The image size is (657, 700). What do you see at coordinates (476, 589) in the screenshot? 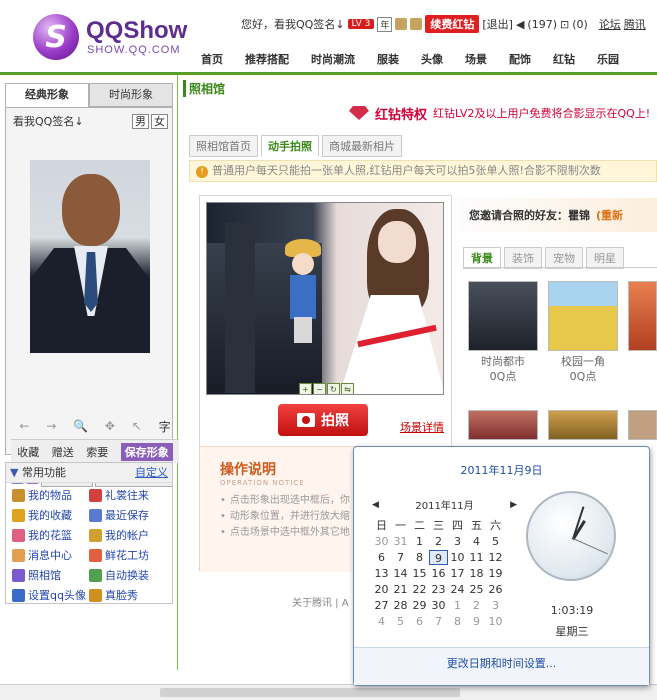
I see `calendar-day: 25` at bounding box center [476, 589].